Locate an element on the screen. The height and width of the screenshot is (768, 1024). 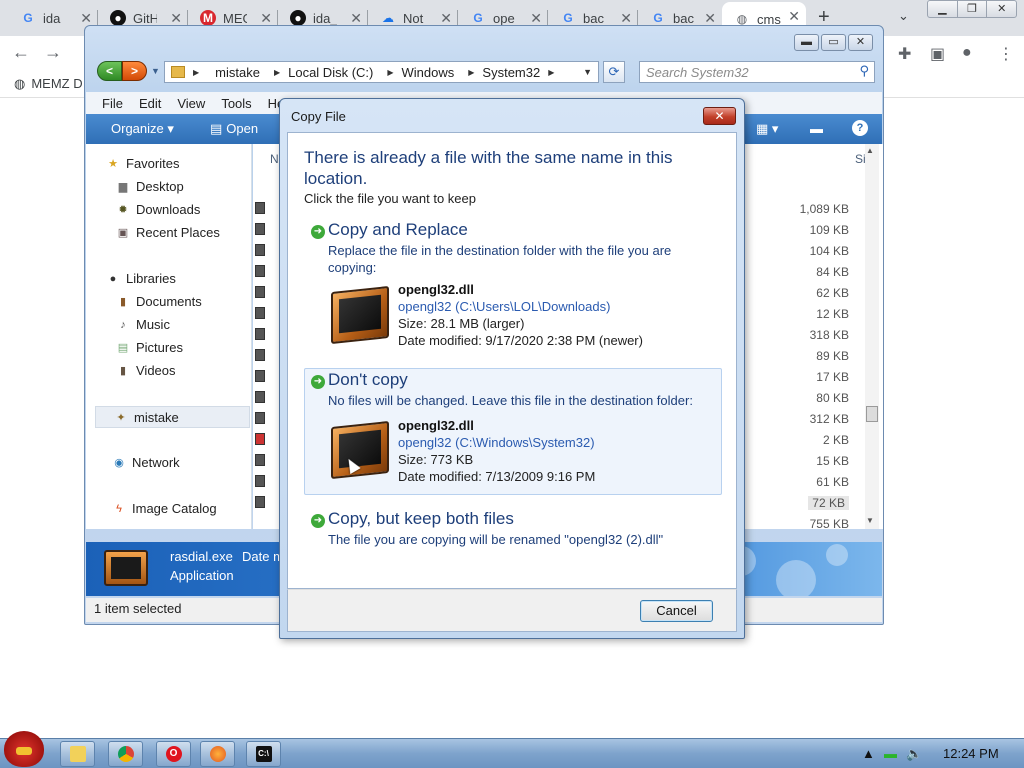
file-date-modified: Date modified: 9/17/2020 2:38 PM (newer) is located at coordinates (520, 340).